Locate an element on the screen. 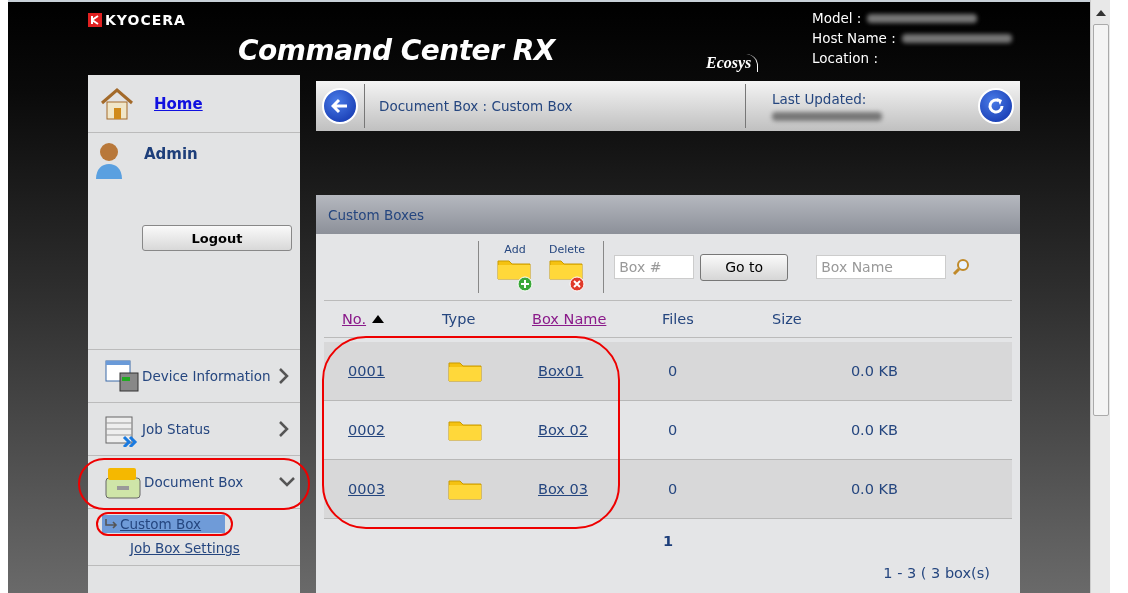 This screenshot has width=1128, height=593. scroll-up-icon is located at coordinates (1100, 13).